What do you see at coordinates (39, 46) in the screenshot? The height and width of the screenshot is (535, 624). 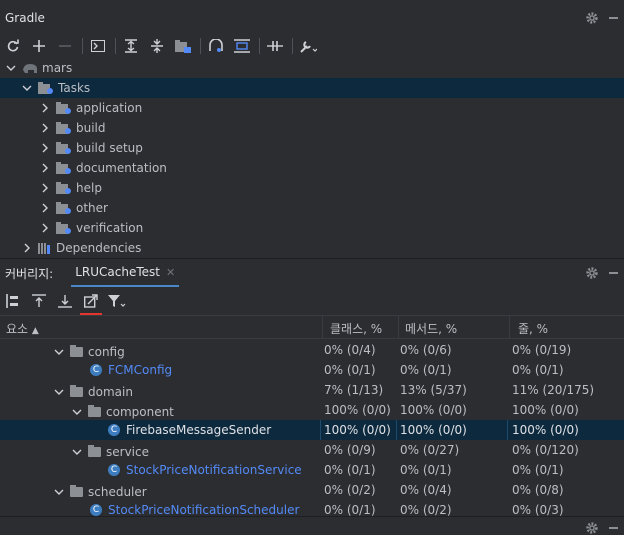 I see `add-icon` at bounding box center [39, 46].